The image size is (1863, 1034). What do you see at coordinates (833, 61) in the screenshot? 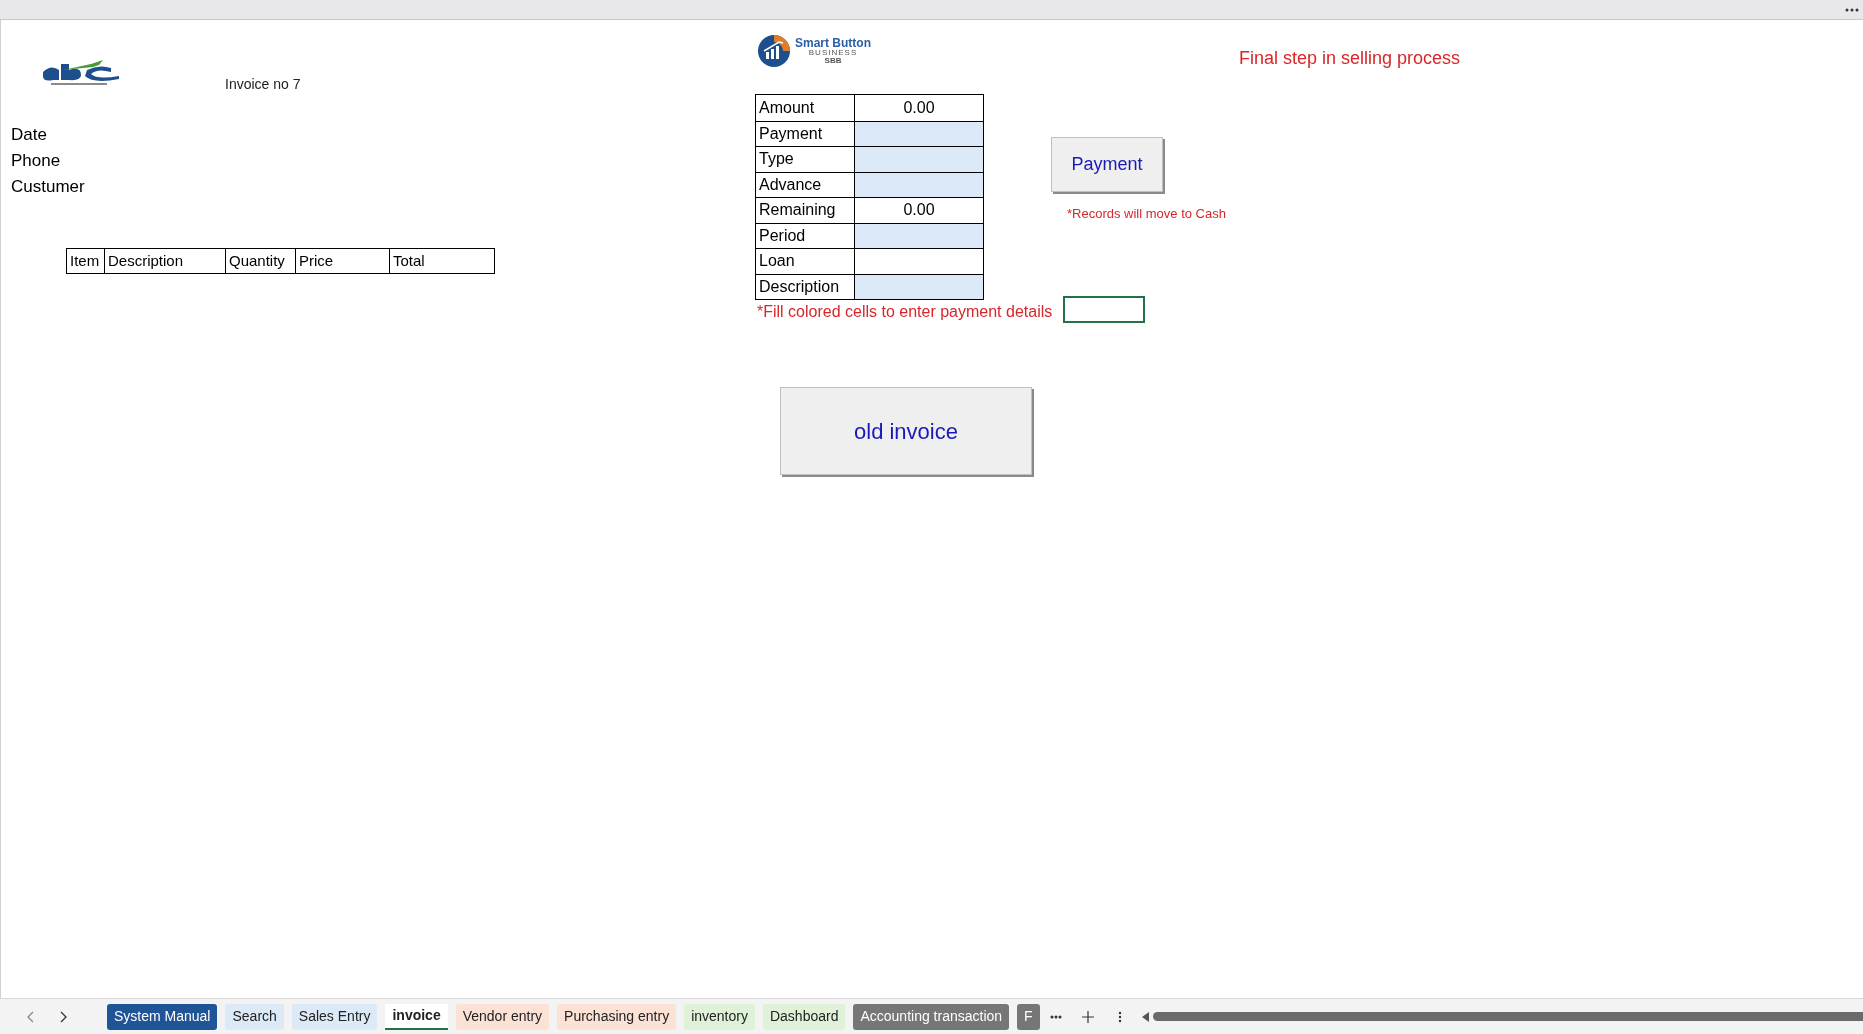
I see `logo-abbreviation: SBB` at bounding box center [833, 61].